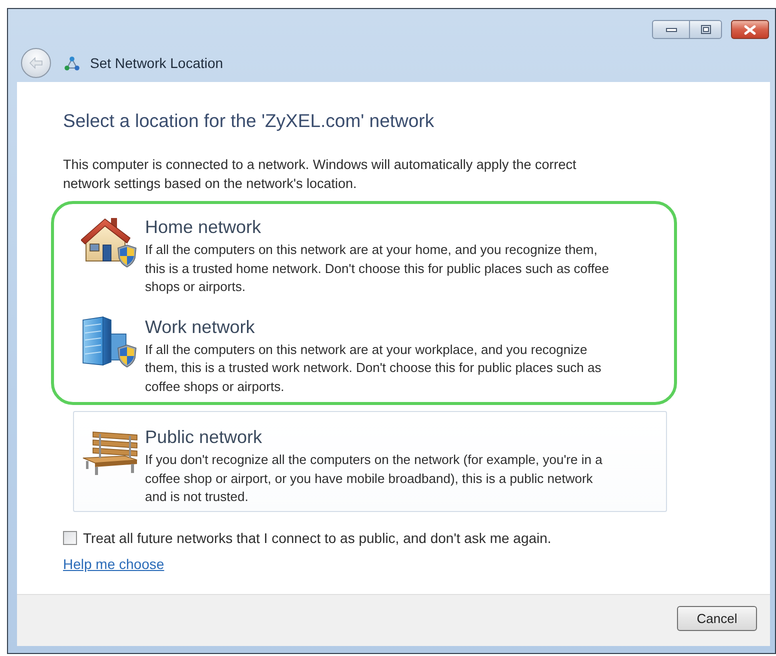 This screenshot has height=656, width=776. I want to click on arrow-left-icon, so click(36, 63).